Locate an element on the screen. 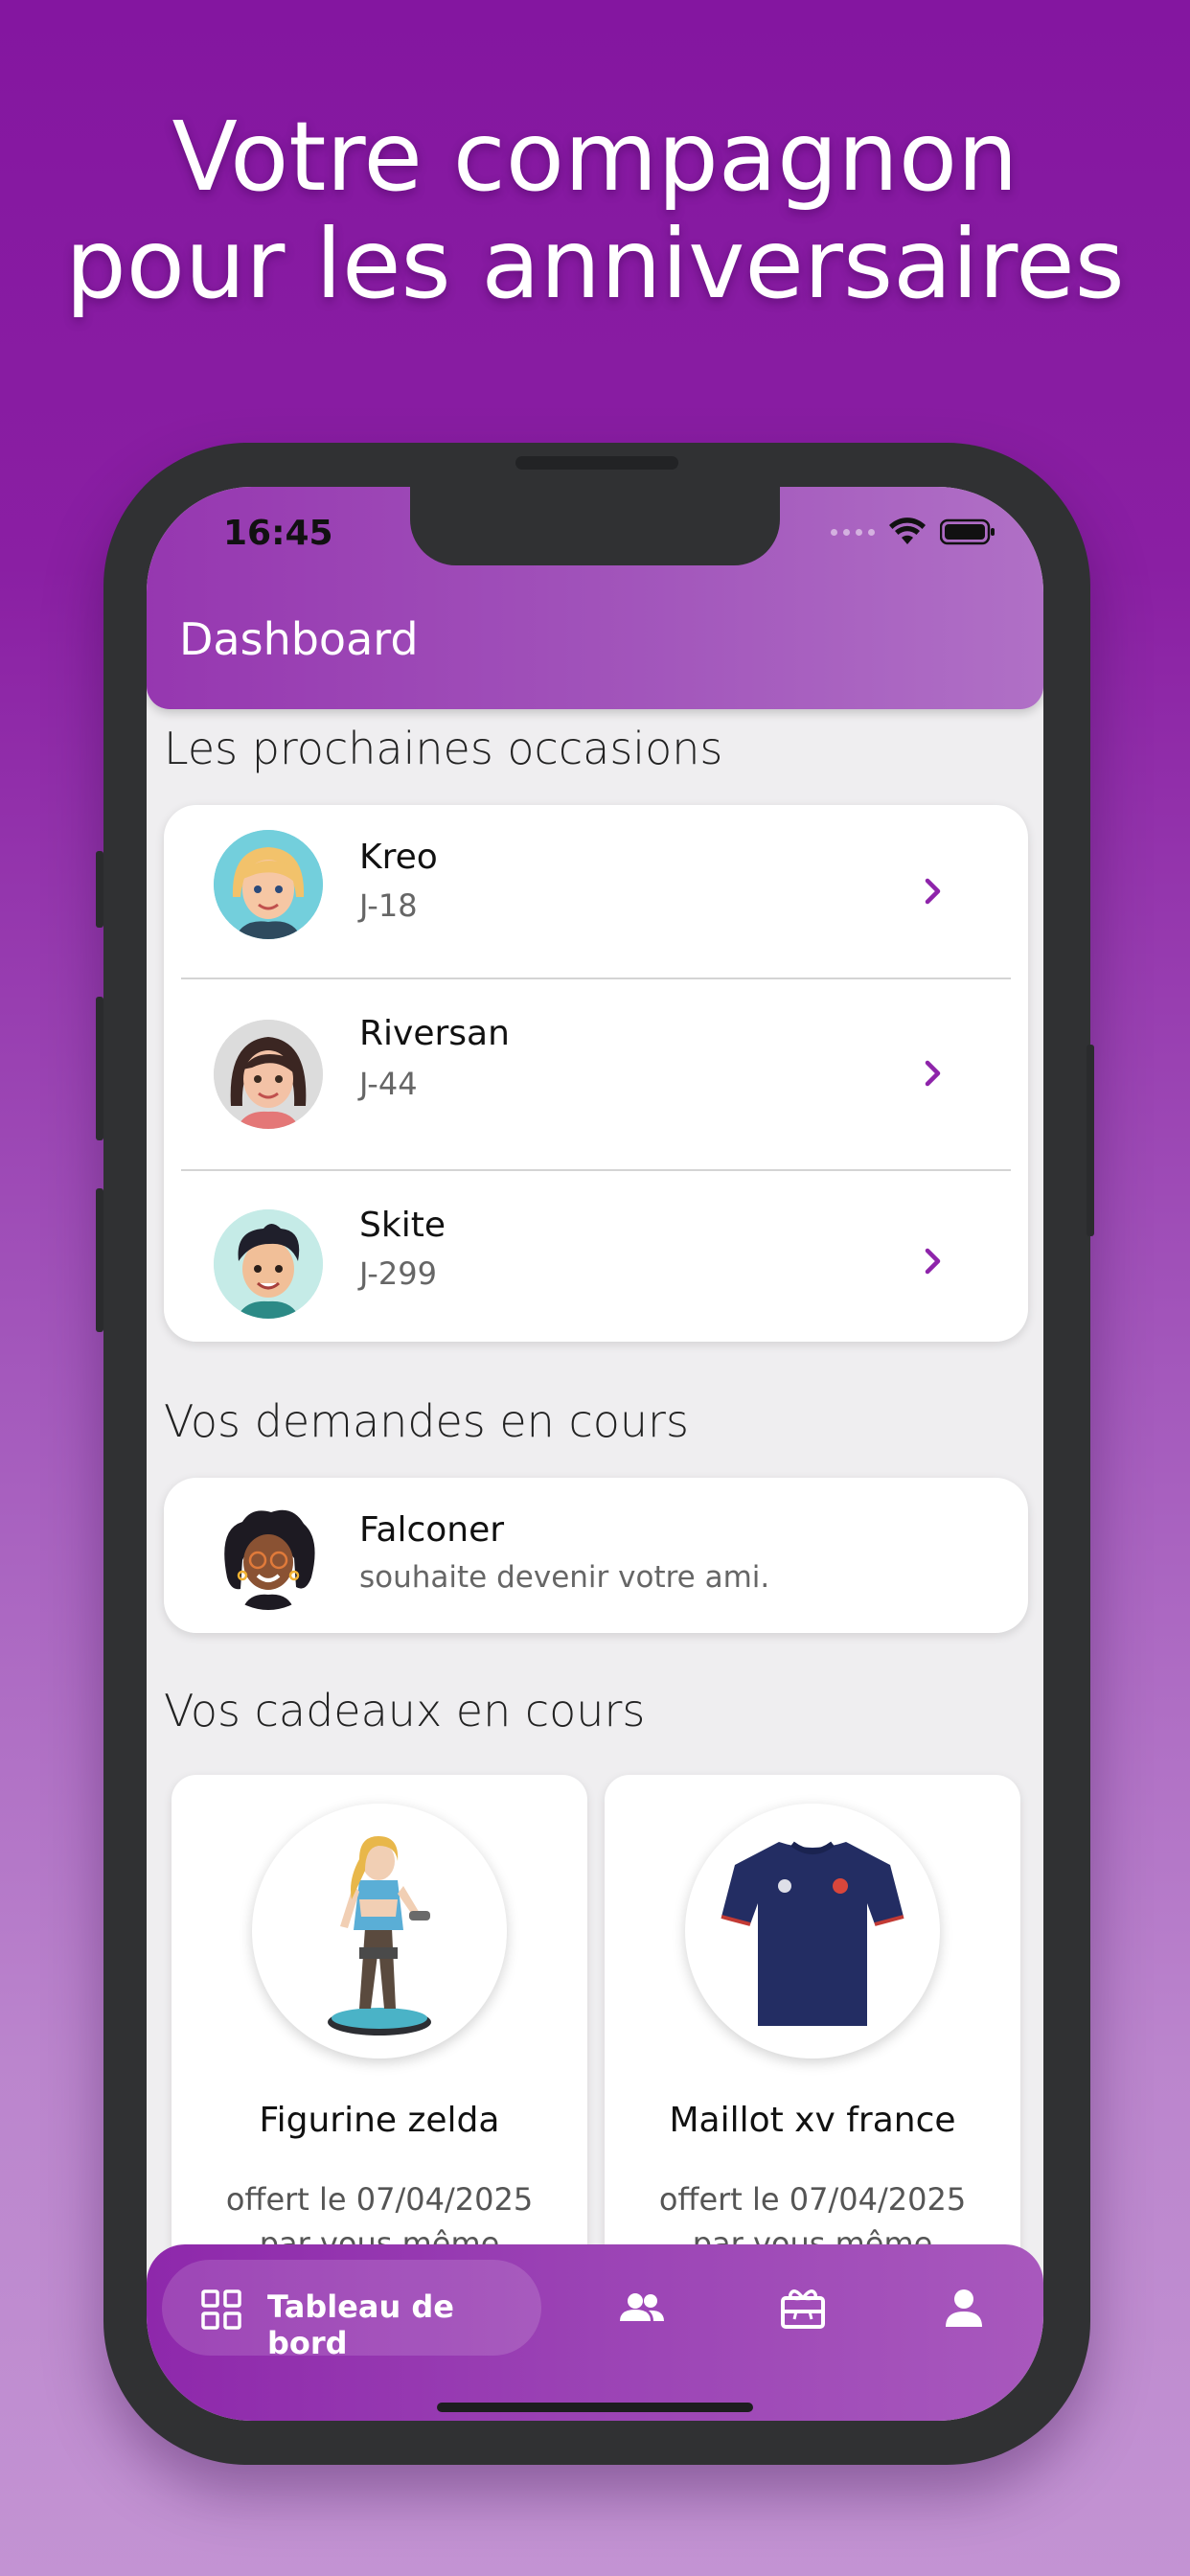 Image resolution: width=1190 pixels, height=2576 pixels. battery-icon is located at coordinates (968, 531).